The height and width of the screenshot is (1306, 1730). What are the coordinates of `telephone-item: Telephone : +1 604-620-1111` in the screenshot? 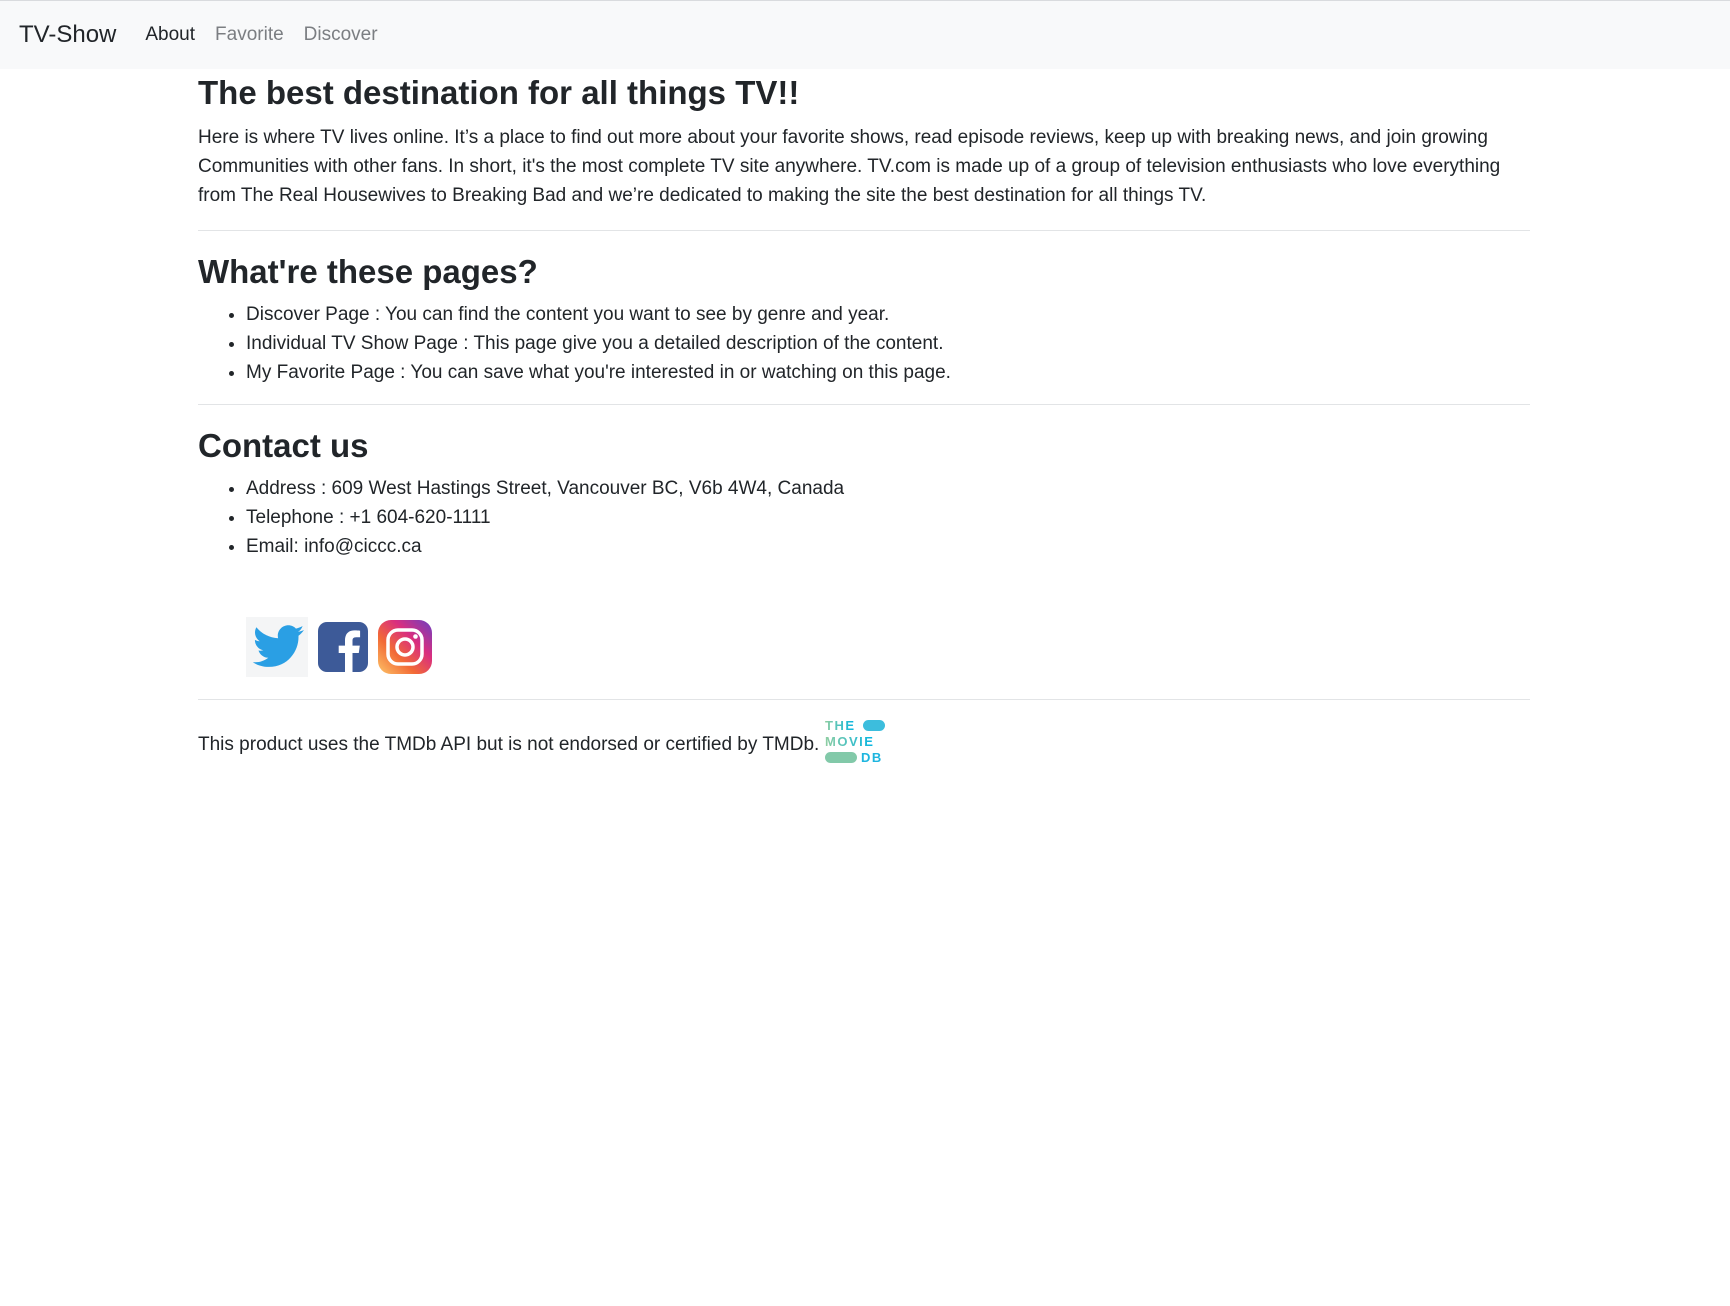 It's located at (888, 517).